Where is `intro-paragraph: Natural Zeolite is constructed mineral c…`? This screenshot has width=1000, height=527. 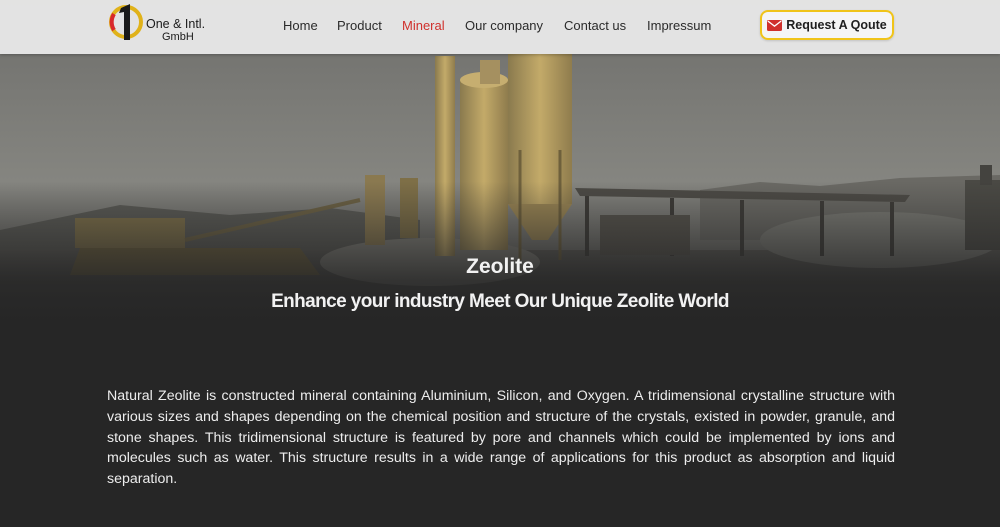
intro-paragraph: Natural Zeolite is constructed mineral c… is located at coordinates (501, 438).